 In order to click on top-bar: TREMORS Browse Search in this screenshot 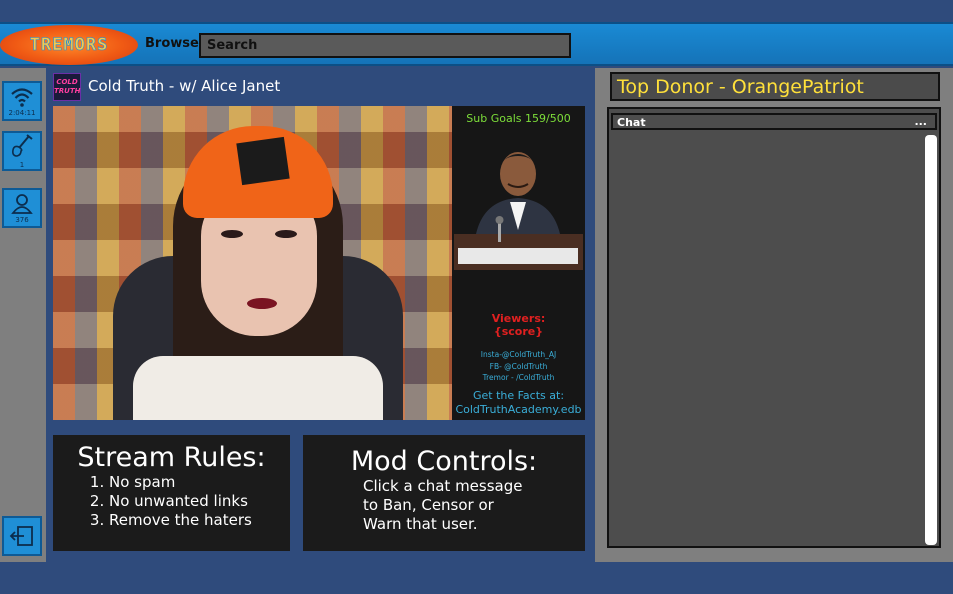, I will do `click(476, 44)`.